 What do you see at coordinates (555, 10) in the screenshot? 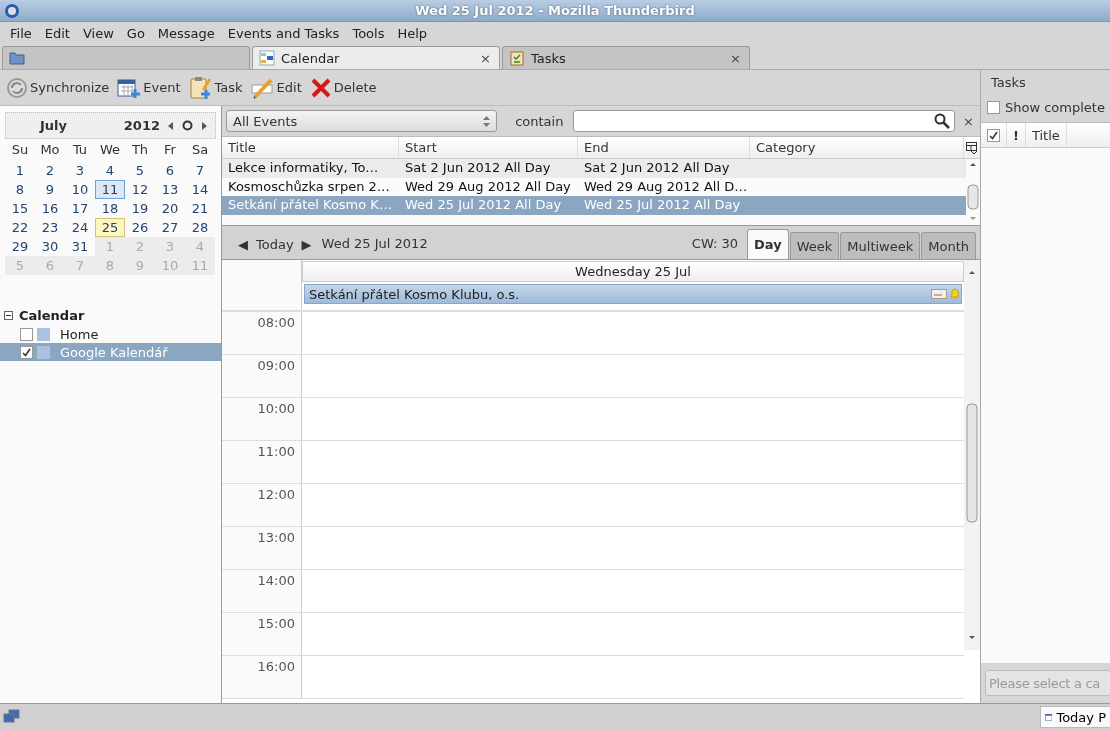
I see `window-title: Wed 25 Jul 2012 - Mozilla Thunderbird` at bounding box center [555, 10].